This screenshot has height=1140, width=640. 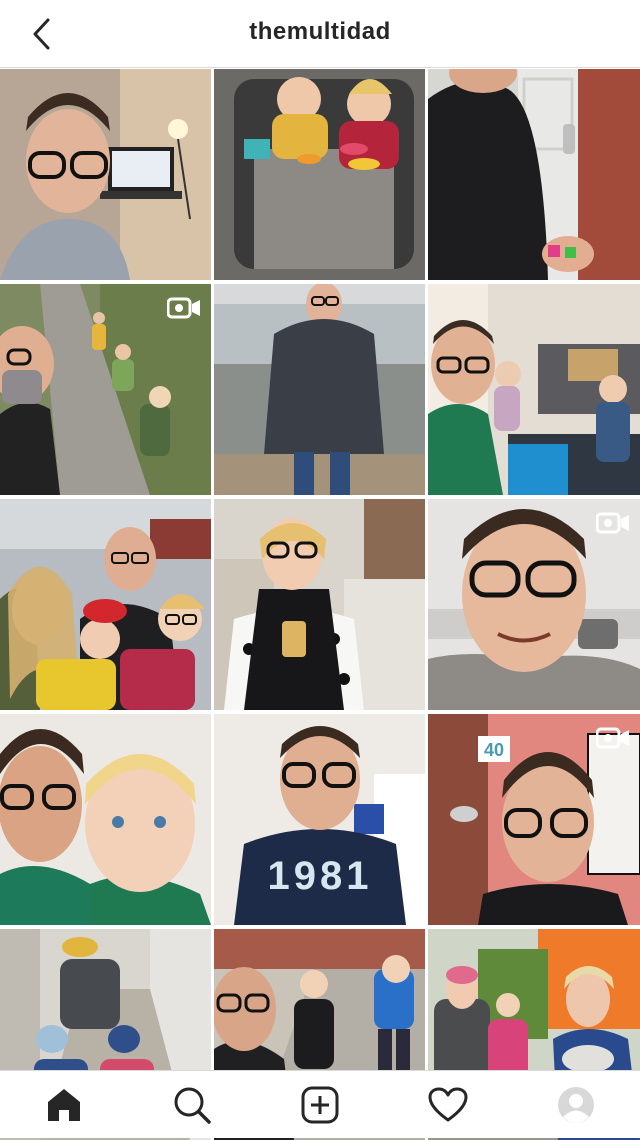 I want to click on profile-avatar, so click(x=576, y=1104).